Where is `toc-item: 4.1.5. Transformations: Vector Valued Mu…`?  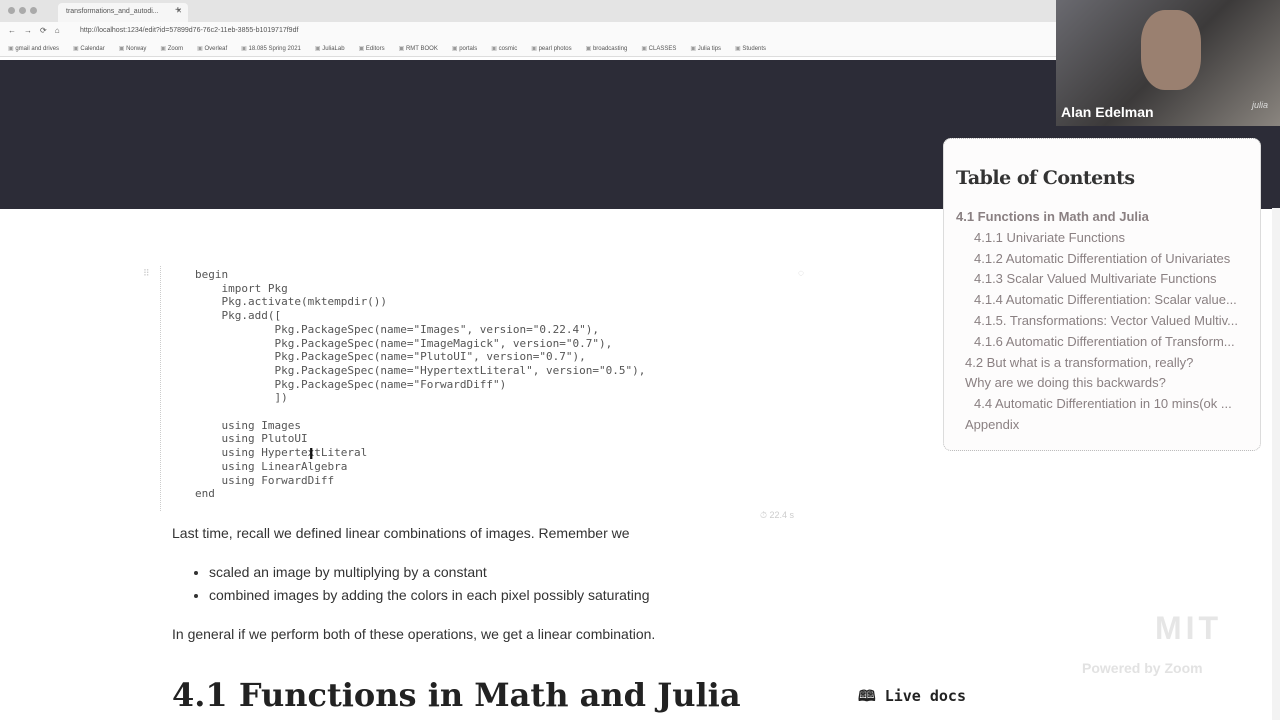 toc-item: 4.1.5. Transformations: Vector Valued Mu… is located at coordinates (1106, 323).